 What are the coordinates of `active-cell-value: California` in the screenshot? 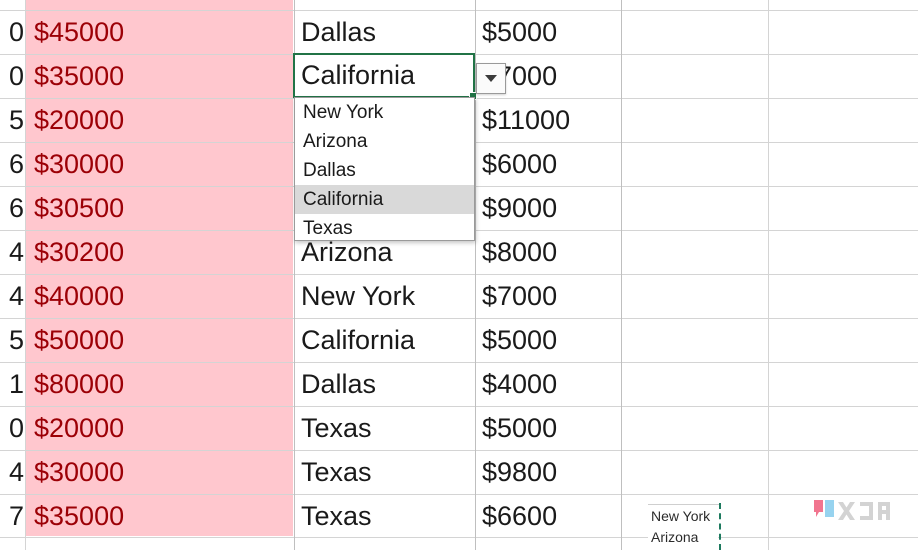 It's located at (358, 75).